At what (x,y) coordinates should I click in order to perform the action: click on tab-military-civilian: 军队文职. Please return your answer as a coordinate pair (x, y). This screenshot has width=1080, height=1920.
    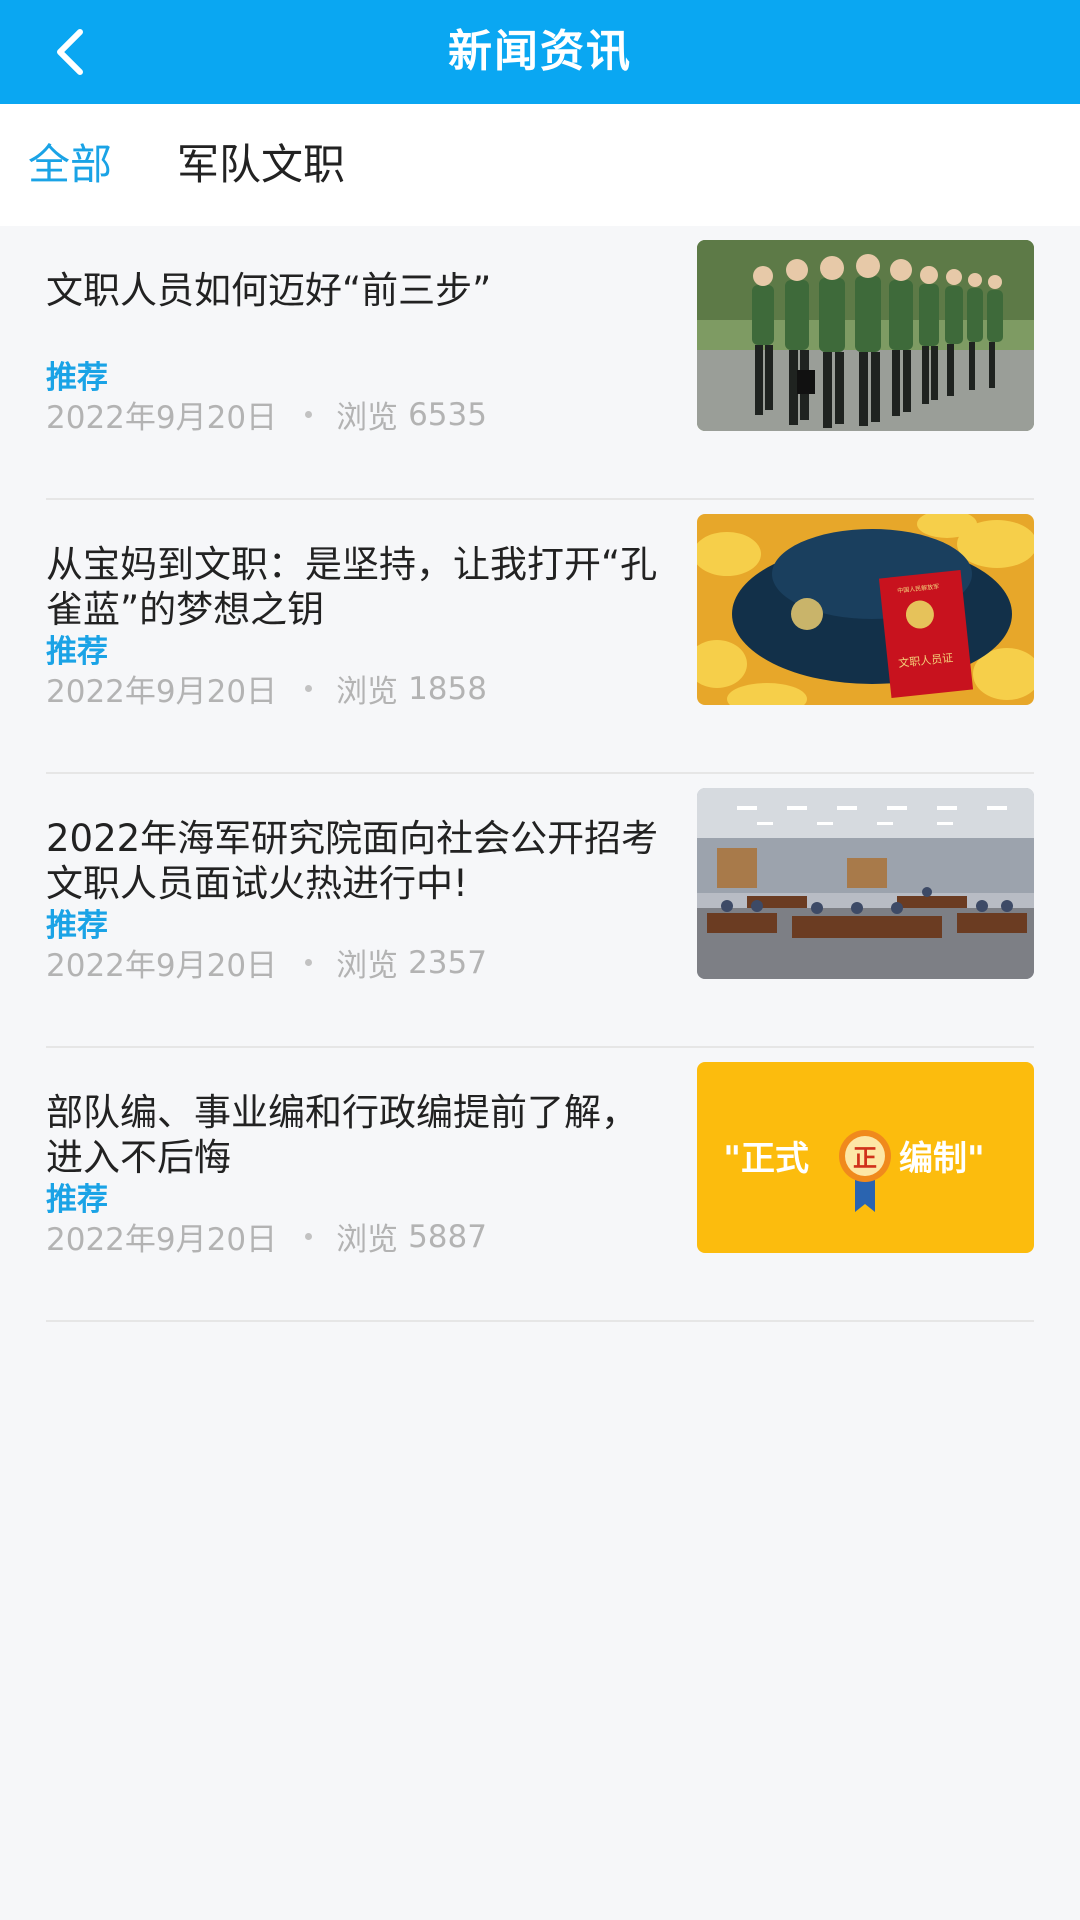
    Looking at the image, I should click on (261, 165).